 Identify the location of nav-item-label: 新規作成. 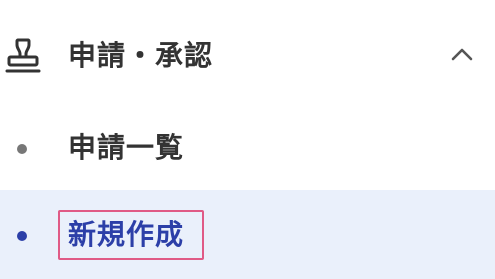
(126, 235).